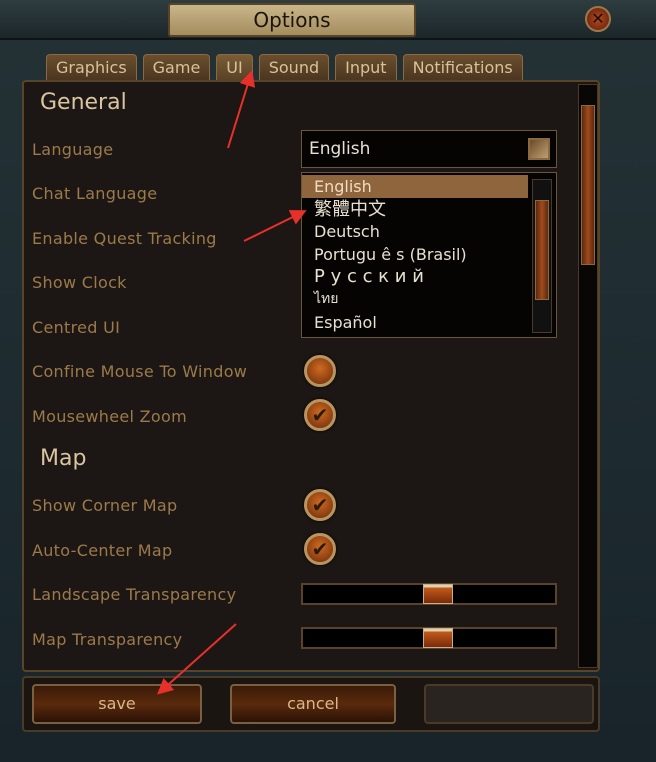 The height and width of the screenshot is (762, 656). Describe the element at coordinates (197, 659) in the screenshot. I see `arrow-to-save-button` at that location.